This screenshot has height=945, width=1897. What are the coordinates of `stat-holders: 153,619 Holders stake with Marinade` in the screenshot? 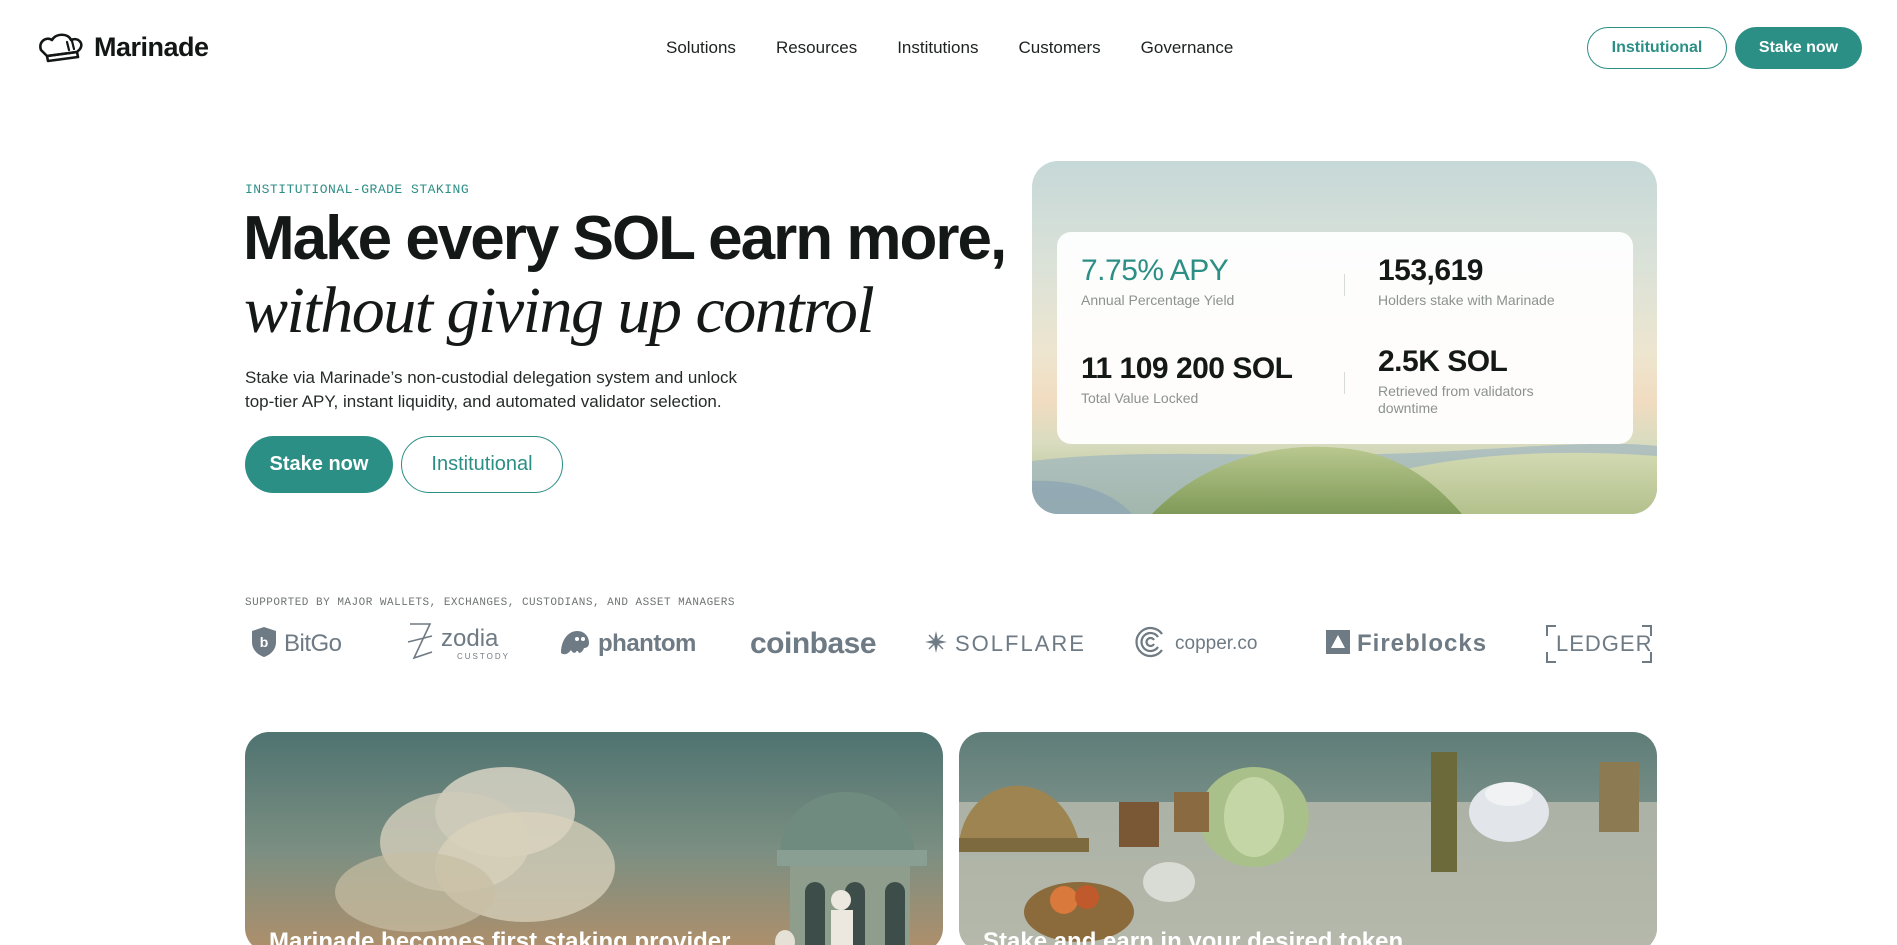 It's located at (1466, 281).